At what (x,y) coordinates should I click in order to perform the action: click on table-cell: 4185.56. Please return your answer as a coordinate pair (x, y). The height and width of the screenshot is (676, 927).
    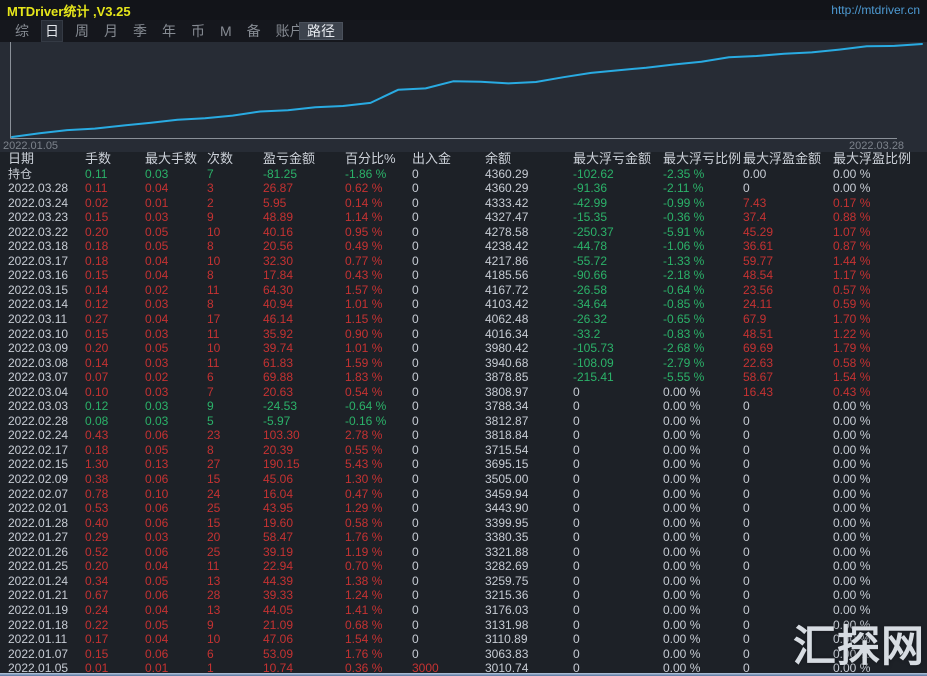
    Looking at the image, I should click on (507, 275).